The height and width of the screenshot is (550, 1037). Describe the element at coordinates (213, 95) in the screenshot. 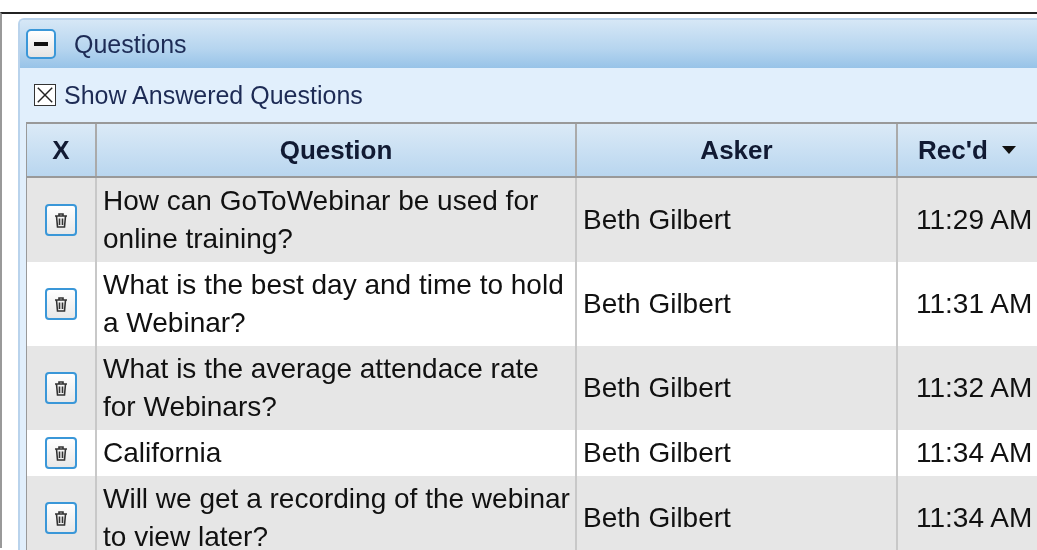

I see `checkbox-label: Show Answered Questions` at that location.